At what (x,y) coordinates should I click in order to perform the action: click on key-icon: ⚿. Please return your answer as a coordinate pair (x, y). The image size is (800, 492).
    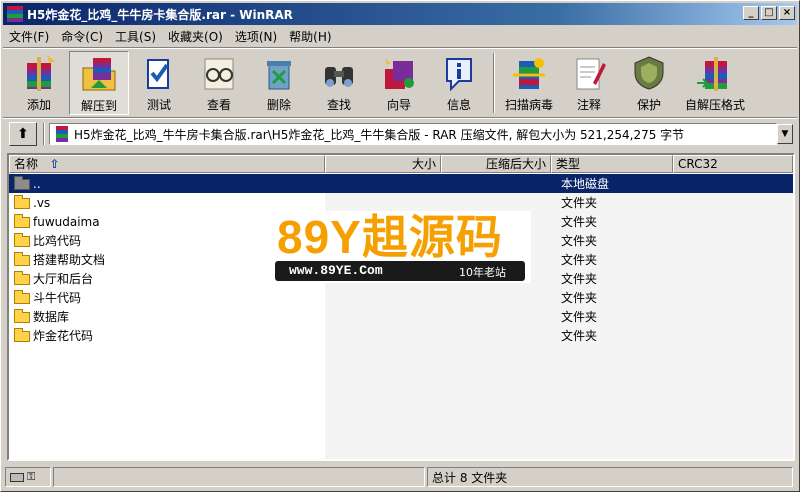
    Looking at the image, I should click on (31, 476).